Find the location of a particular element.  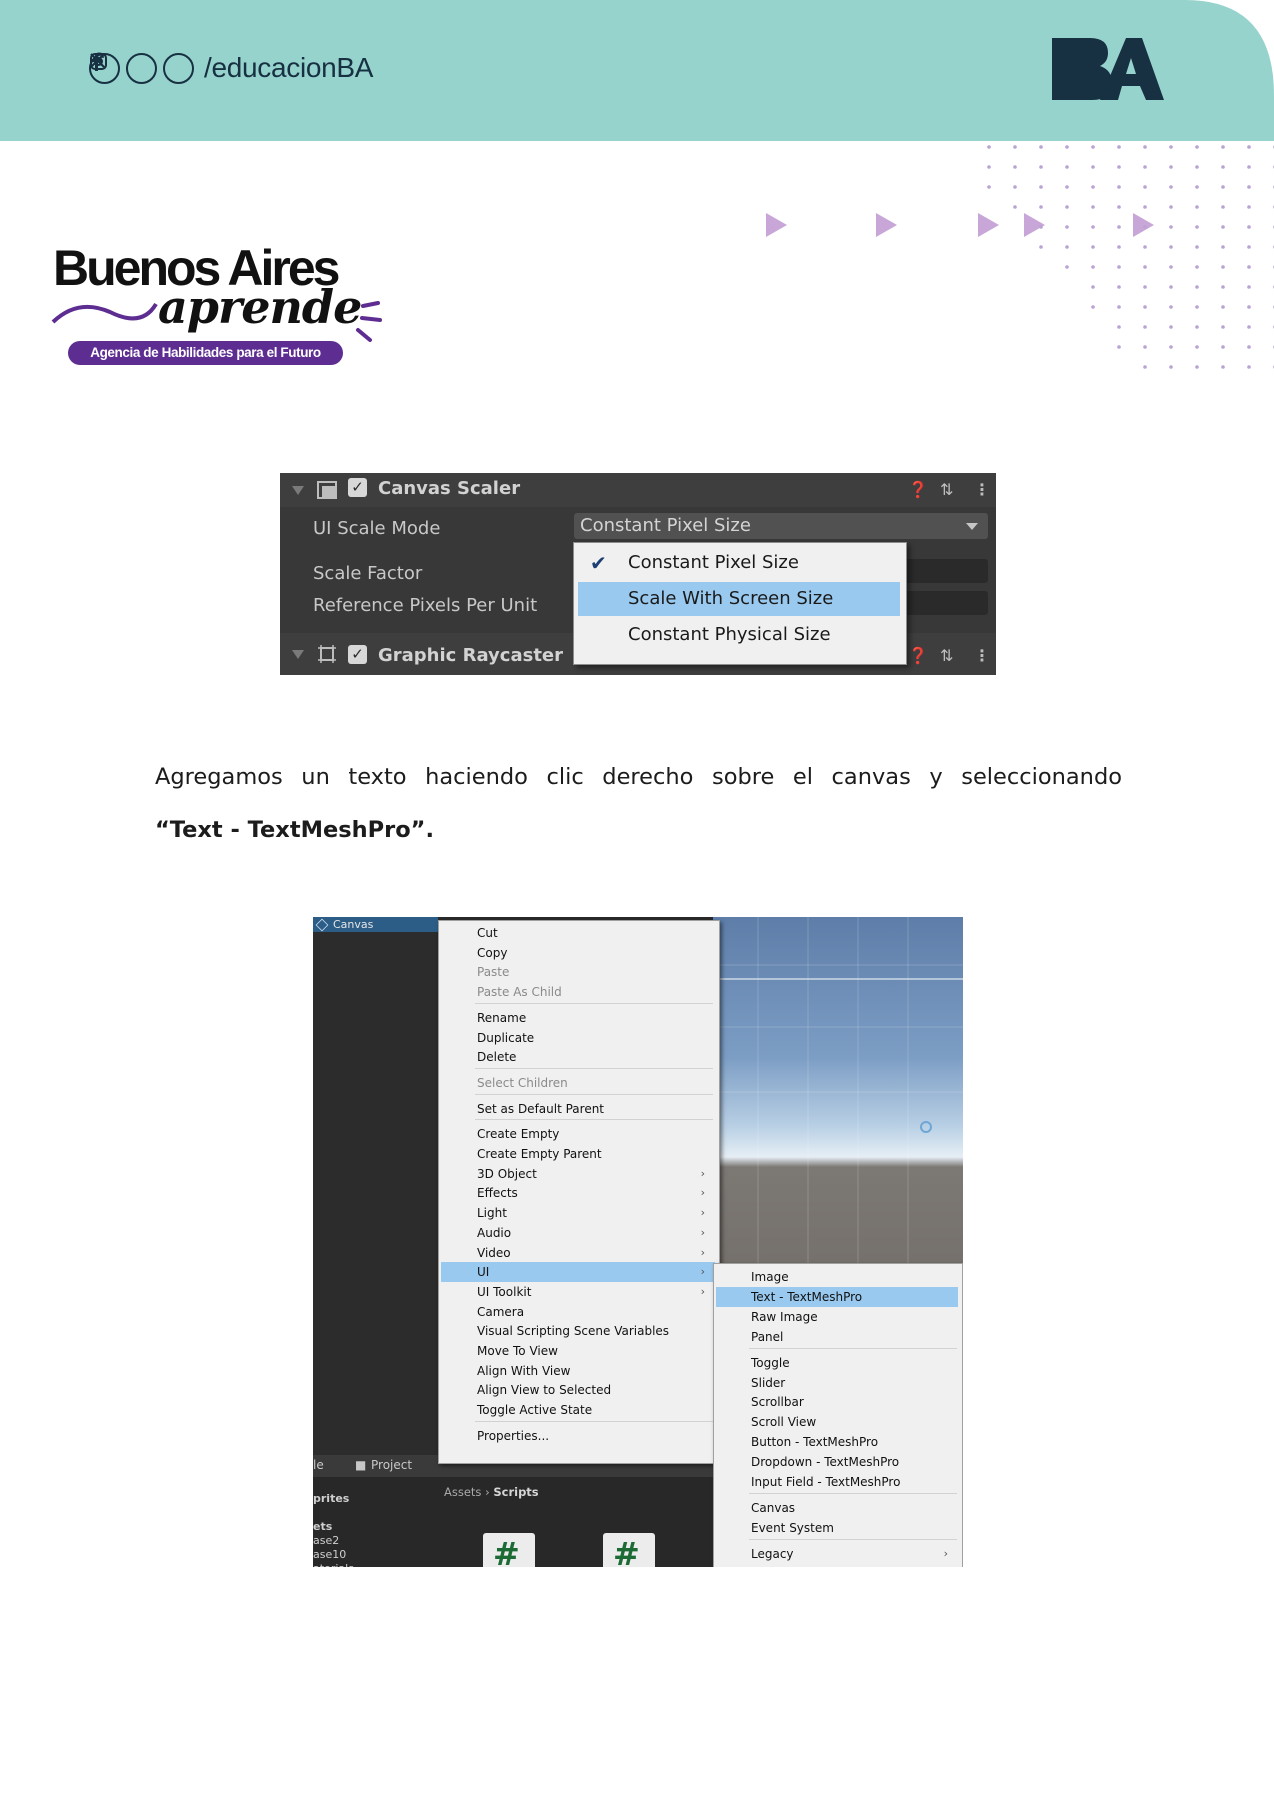

tab-hierarchy: le is located at coordinates (318, 1465).